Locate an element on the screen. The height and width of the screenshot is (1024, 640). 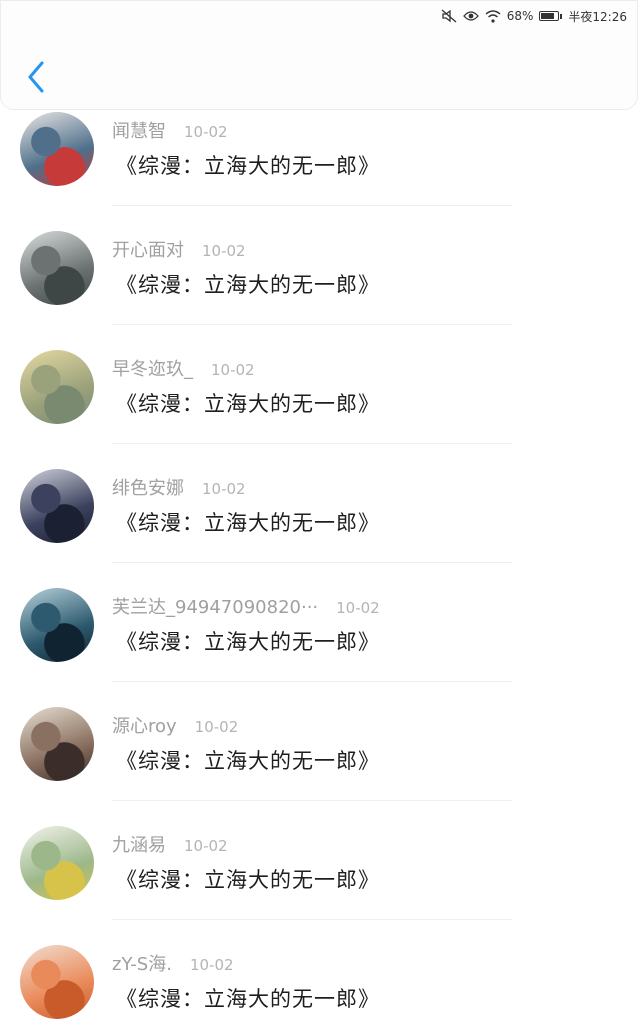
comment-meta: 早冬迩玖_ 10-02 is located at coordinates (183, 368).